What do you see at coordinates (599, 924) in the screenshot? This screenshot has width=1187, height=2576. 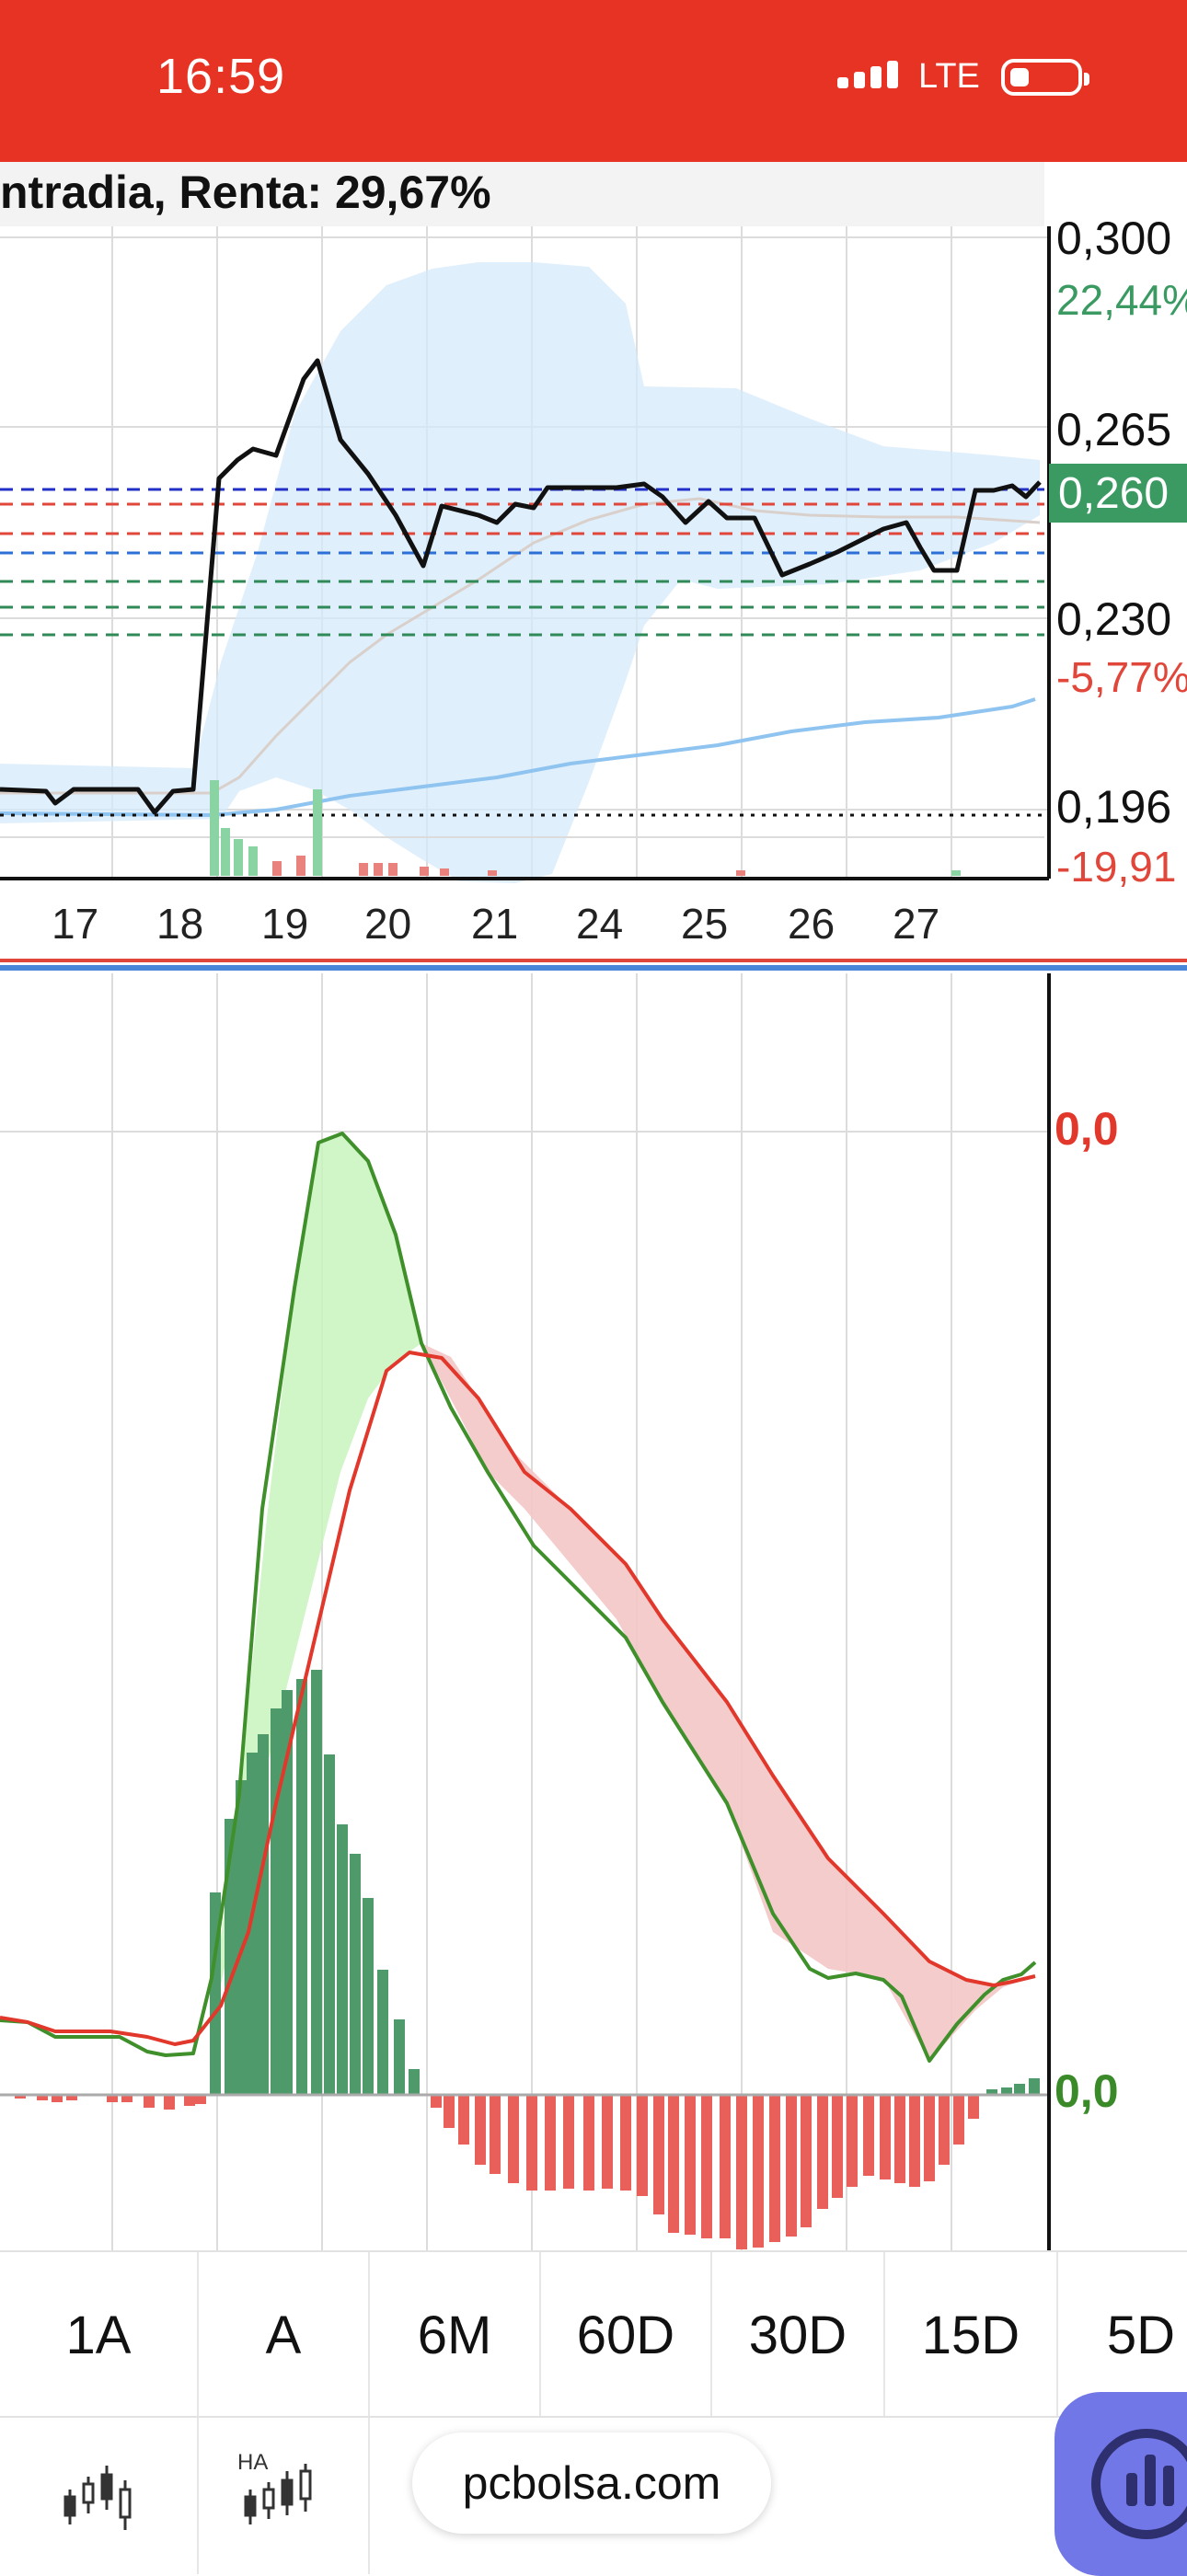 I see `date-label: 24` at bounding box center [599, 924].